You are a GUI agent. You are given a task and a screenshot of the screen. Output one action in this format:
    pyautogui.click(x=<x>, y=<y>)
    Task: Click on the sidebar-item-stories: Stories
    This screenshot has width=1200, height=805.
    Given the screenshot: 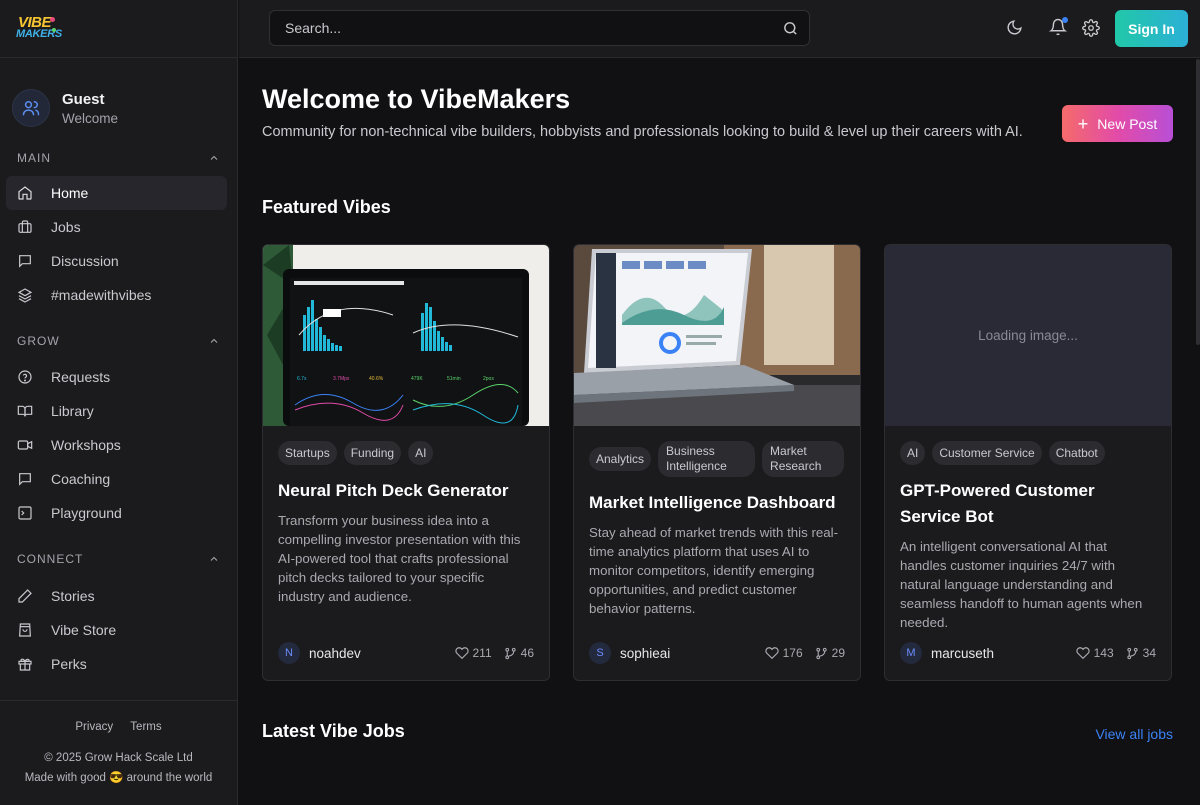 What is the action you would take?
    pyautogui.click(x=116, y=596)
    